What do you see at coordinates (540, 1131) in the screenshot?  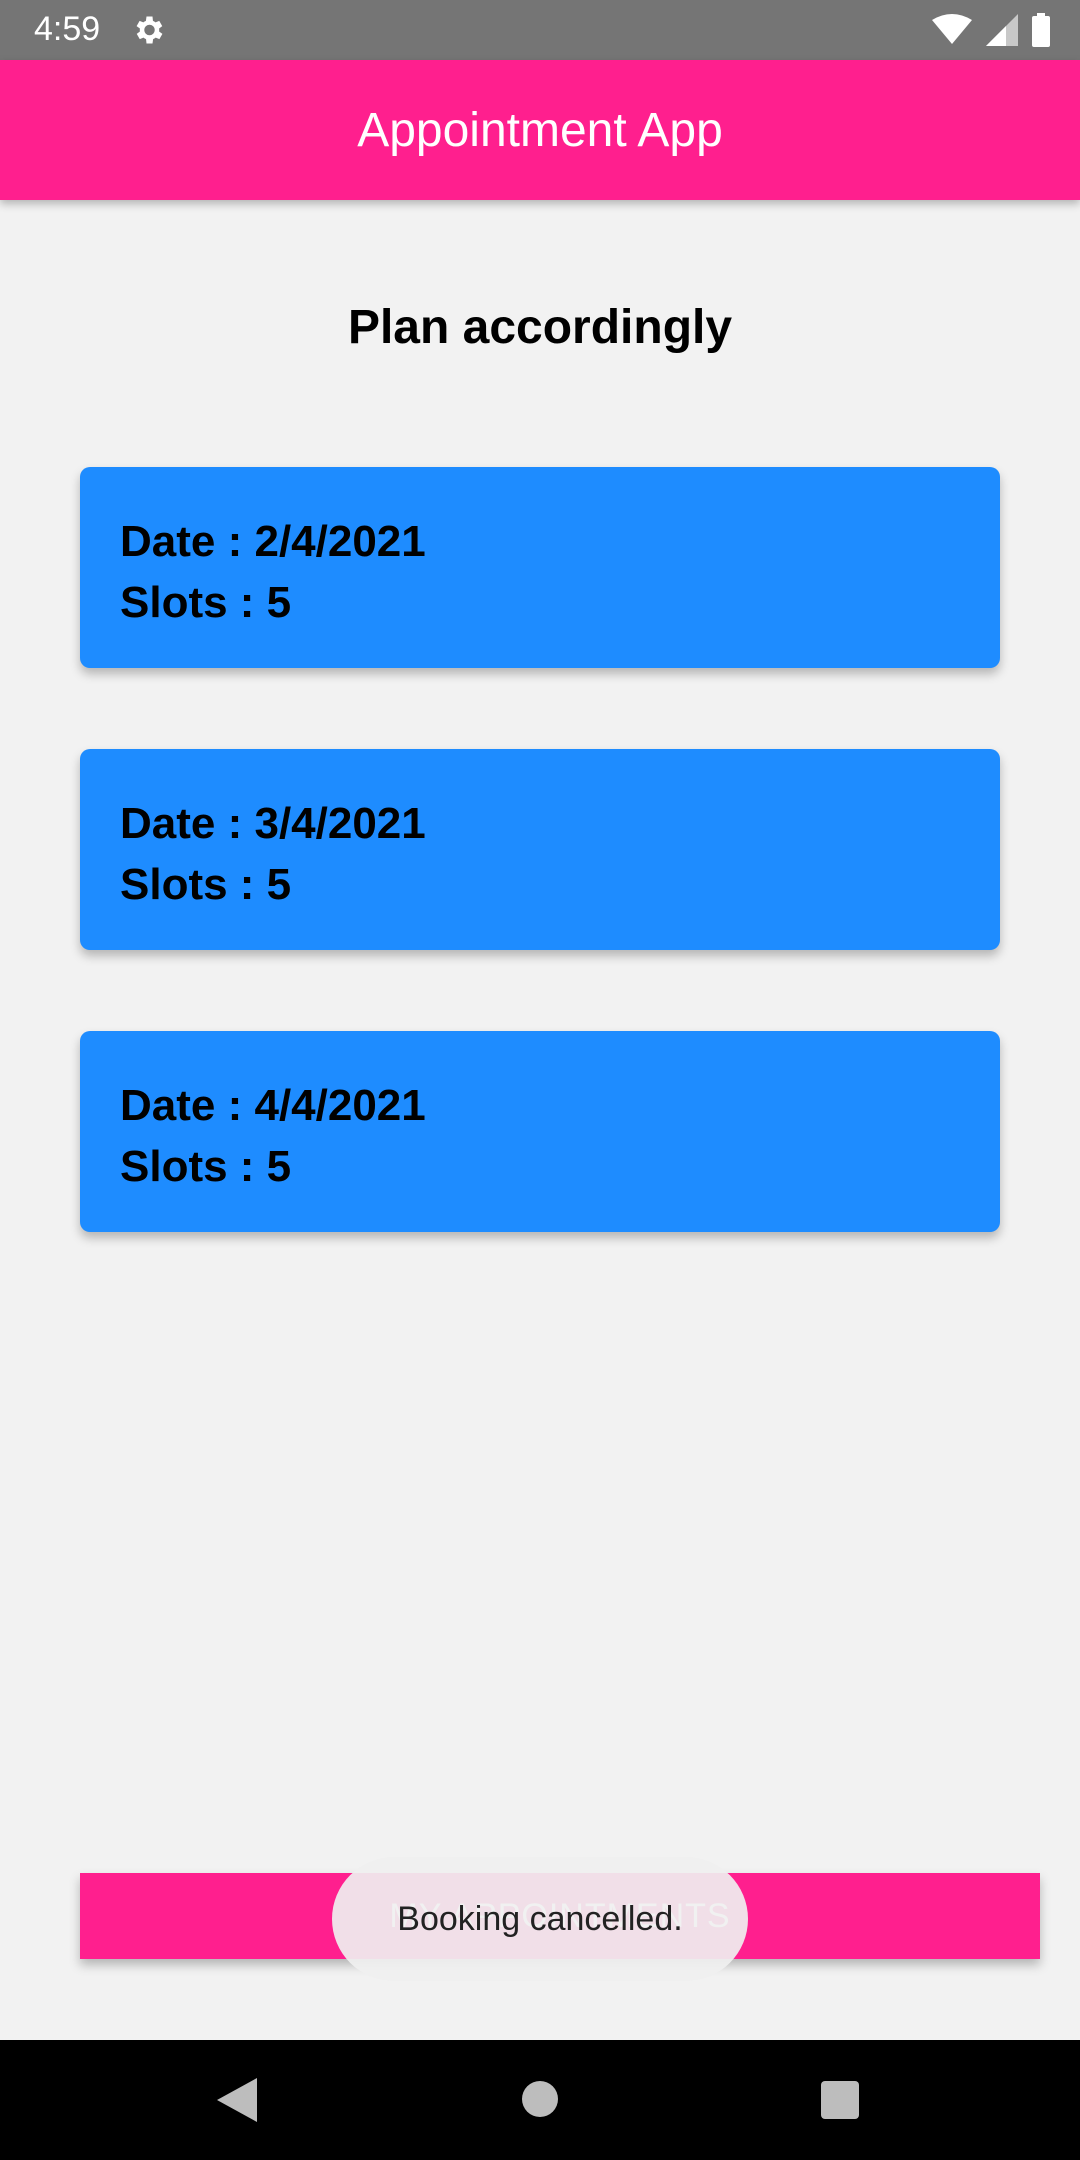 I see `date-card: Date : 4/4/2021 Slots : 5` at bounding box center [540, 1131].